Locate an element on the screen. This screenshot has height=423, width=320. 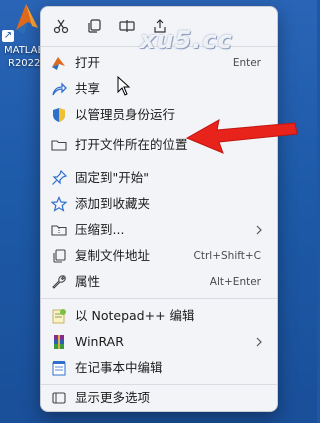
menu-item-copy-path: 复制文件地址 Ctrl+Shift+C is located at coordinates (159, 256).